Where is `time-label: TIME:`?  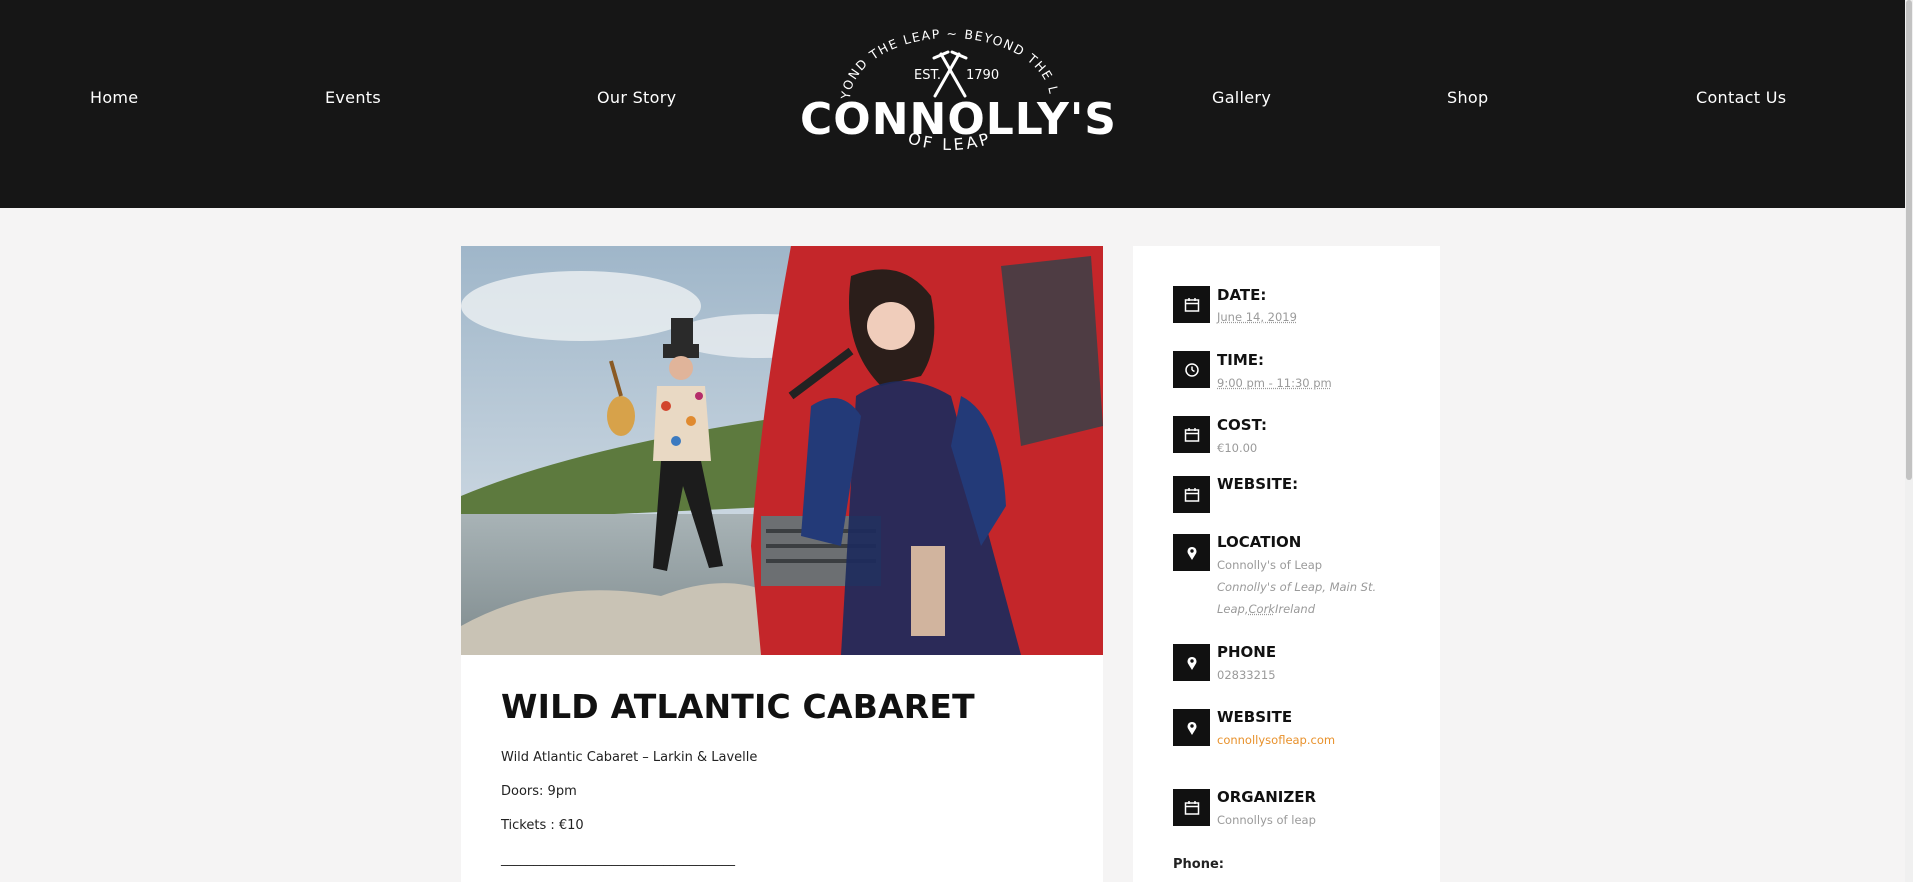
time-label: TIME: is located at coordinates (1240, 360).